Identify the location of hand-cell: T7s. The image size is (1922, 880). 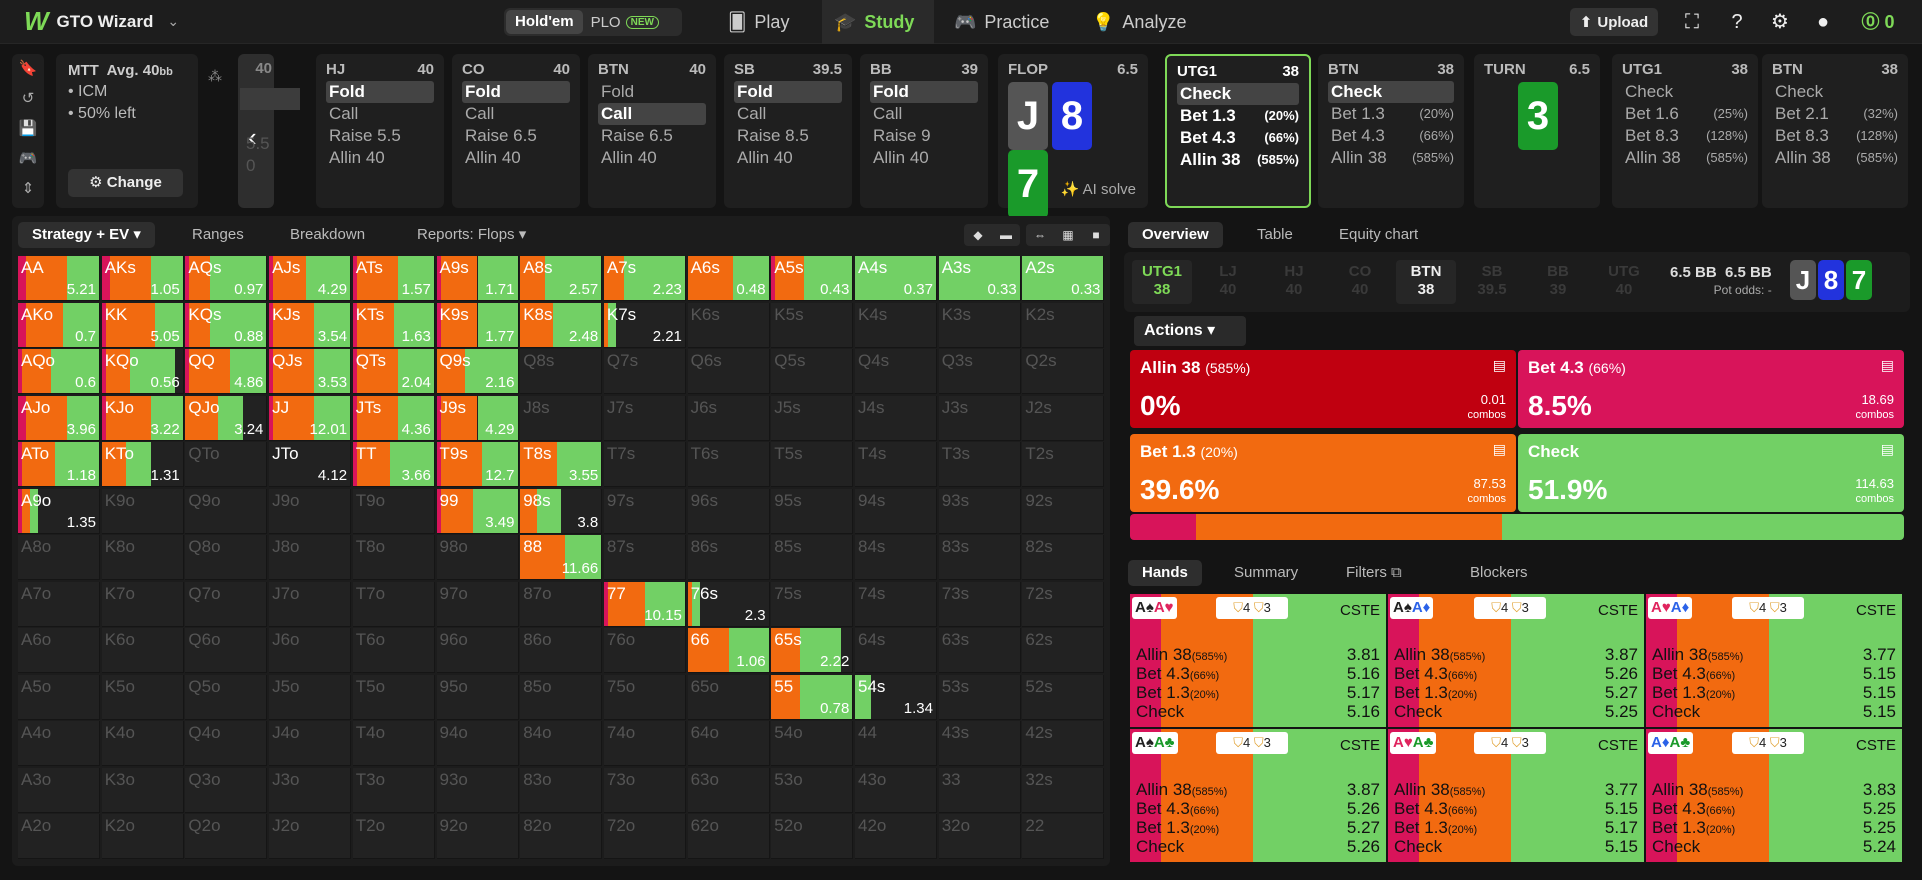
(644, 464).